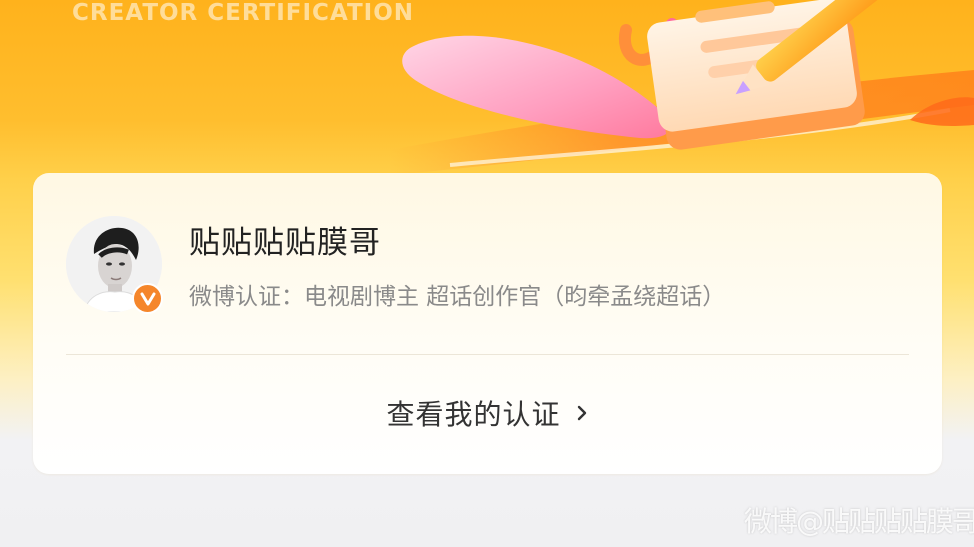 The height and width of the screenshot is (547, 974). I want to click on view-my-certification-button: 查看我的认证, so click(487, 413).